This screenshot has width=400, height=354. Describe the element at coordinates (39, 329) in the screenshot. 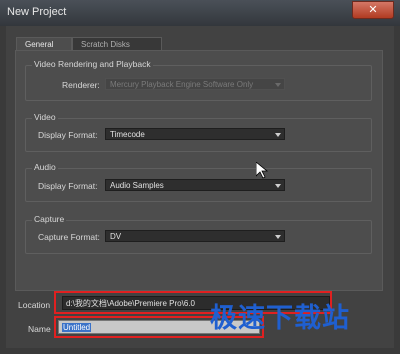

I see `name-label: Name` at that location.